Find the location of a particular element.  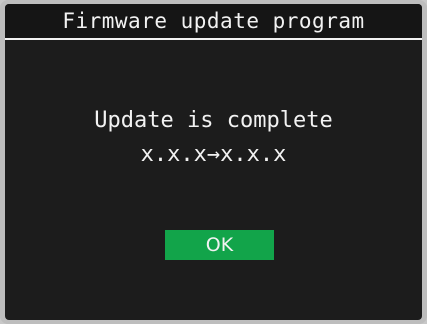

ok-button: OK is located at coordinates (219, 245).